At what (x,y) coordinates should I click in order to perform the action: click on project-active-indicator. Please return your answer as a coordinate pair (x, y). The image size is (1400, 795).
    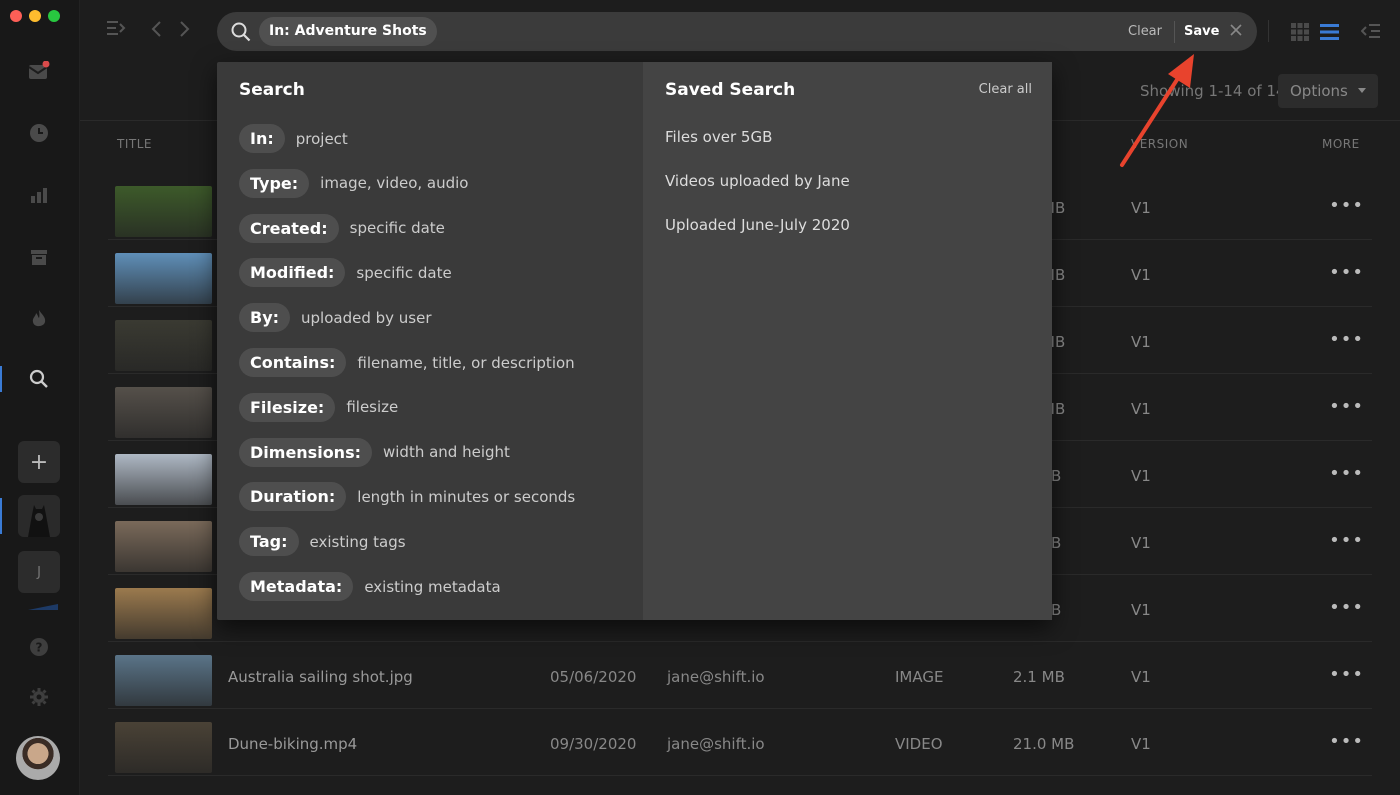
    Looking at the image, I should click on (1, 516).